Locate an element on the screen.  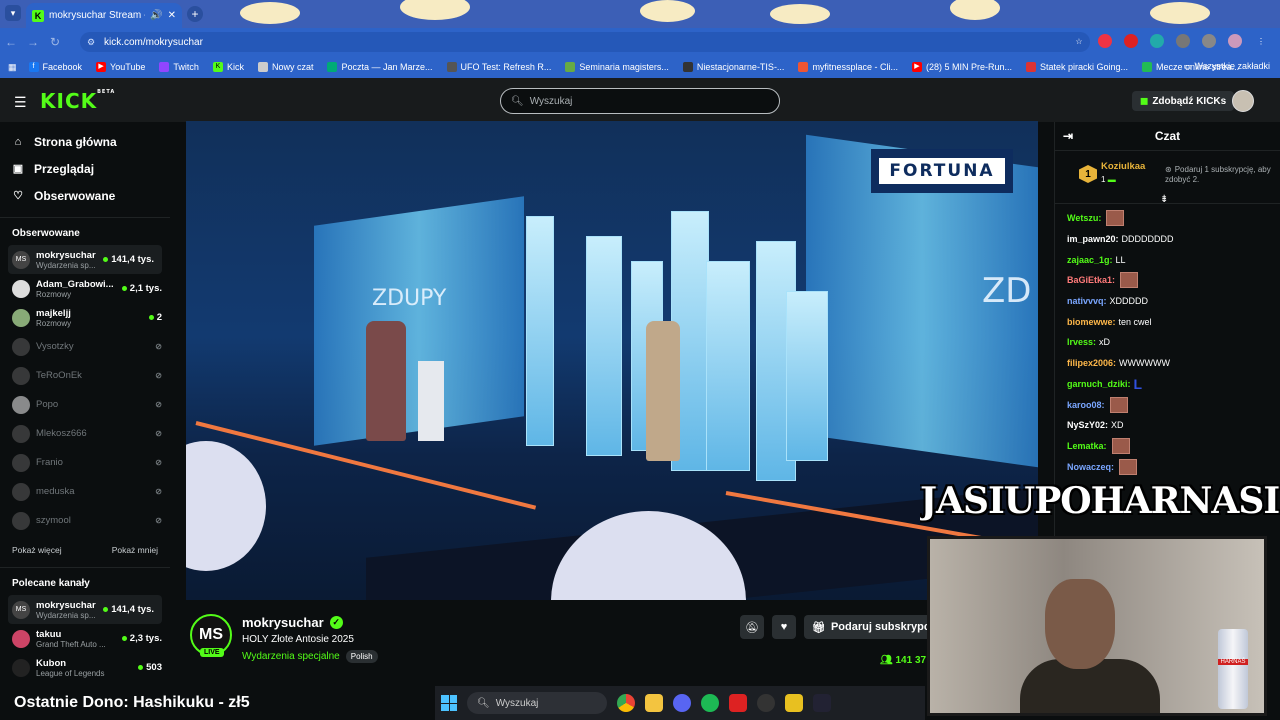
forward-icon: → is located at coordinates (33, 42).